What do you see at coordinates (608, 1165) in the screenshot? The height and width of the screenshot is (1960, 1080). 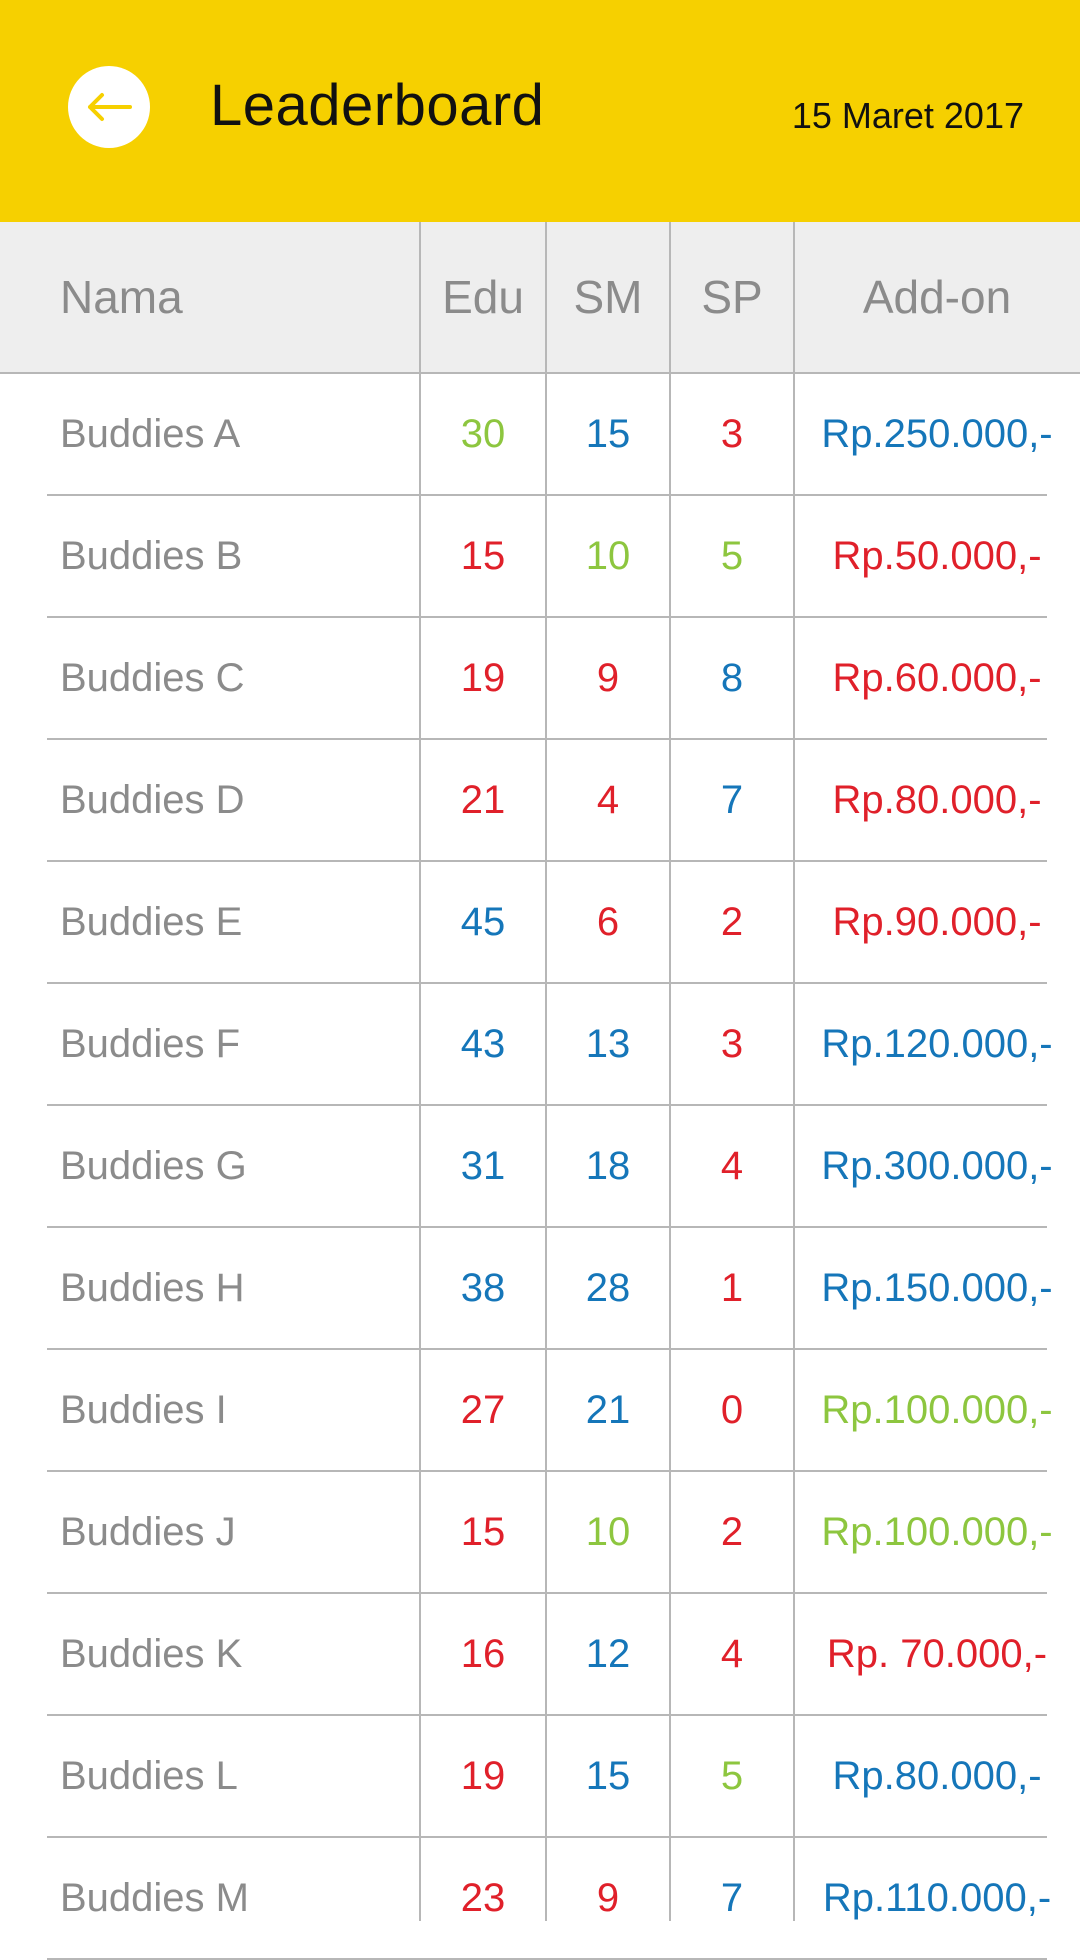 I see `sm-score: 18` at bounding box center [608, 1165].